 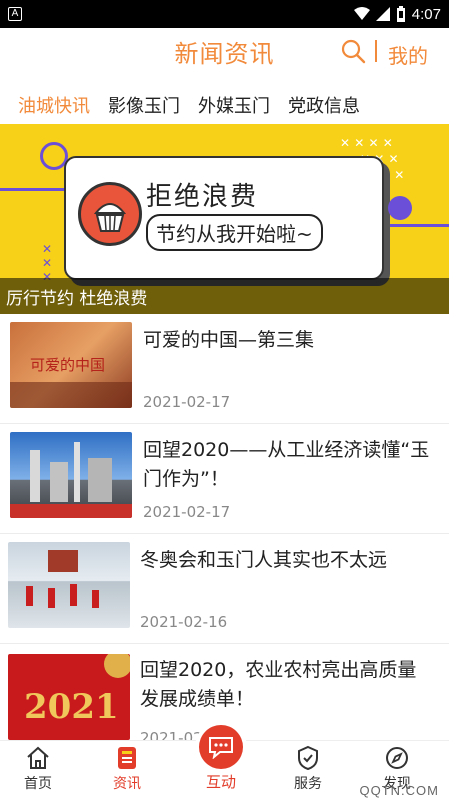 What do you see at coordinates (361, 13) in the screenshot?
I see `wifi-icon` at bounding box center [361, 13].